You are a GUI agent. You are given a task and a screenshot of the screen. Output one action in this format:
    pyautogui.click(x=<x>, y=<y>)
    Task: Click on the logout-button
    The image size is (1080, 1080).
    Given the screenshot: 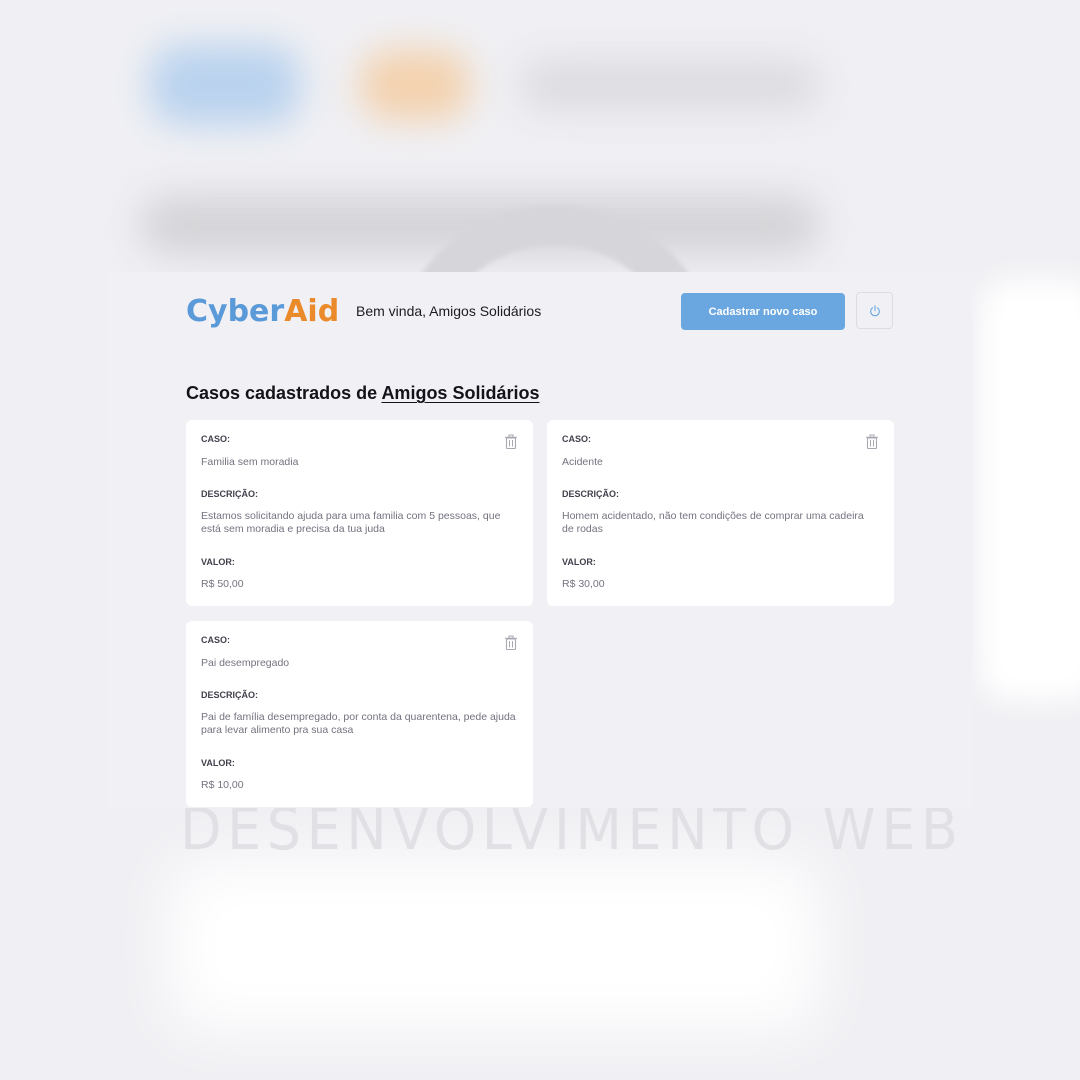 What is the action you would take?
    pyautogui.click(x=874, y=310)
    